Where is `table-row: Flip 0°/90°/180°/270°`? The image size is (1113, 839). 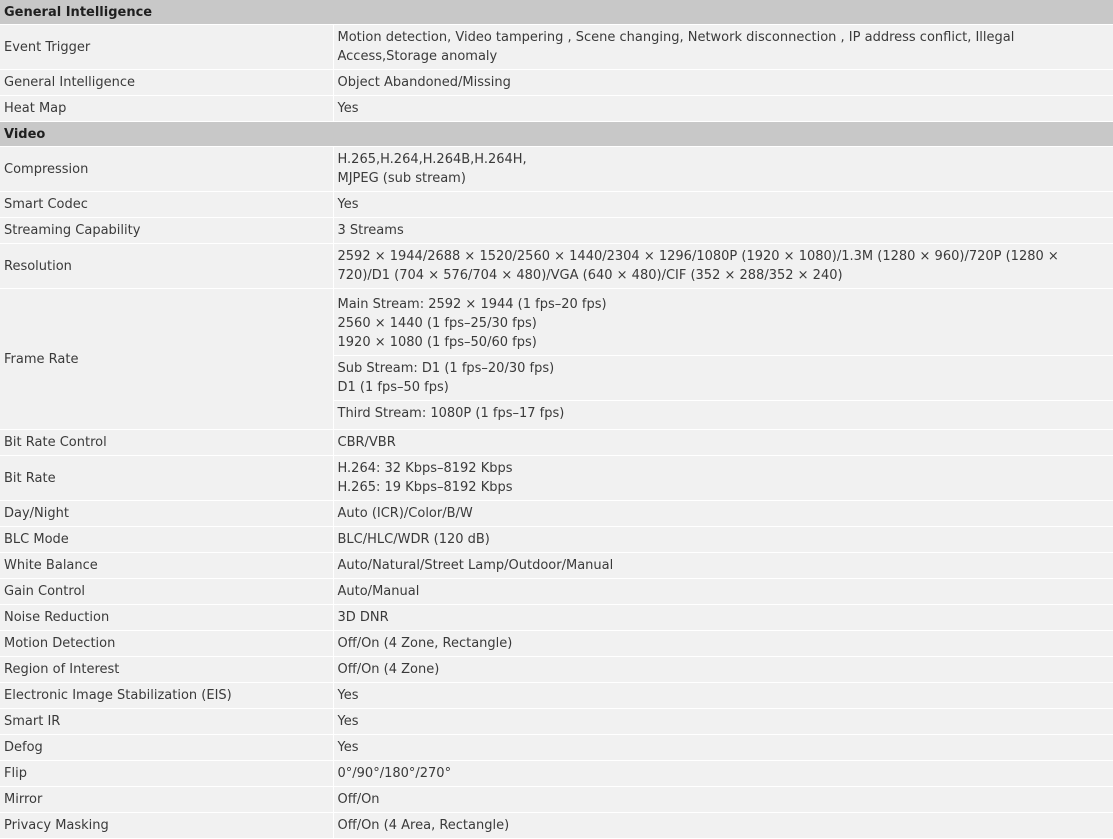 table-row: Flip 0°/90°/180°/270° is located at coordinates (556, 773).